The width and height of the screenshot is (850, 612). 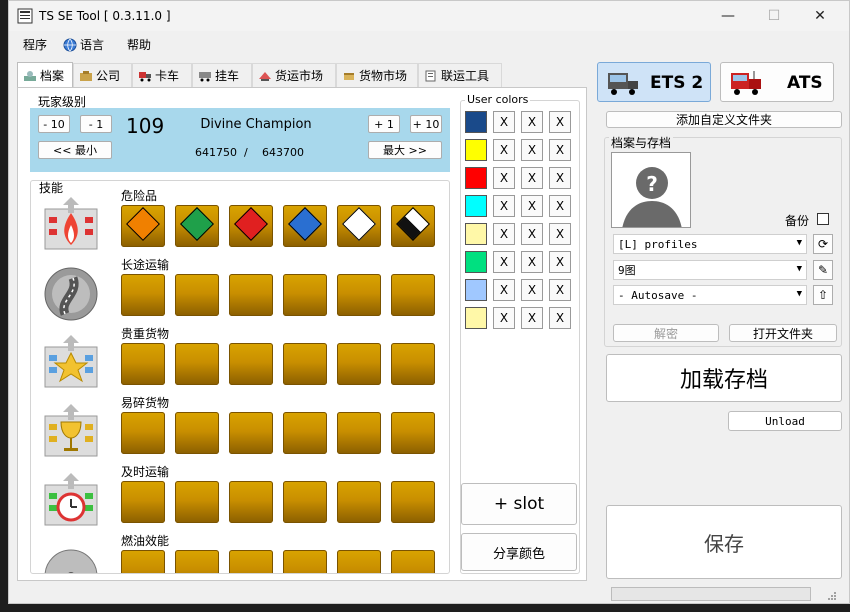 I want to click on profile-select: 9图 ▼, so click(x=710, y=270).